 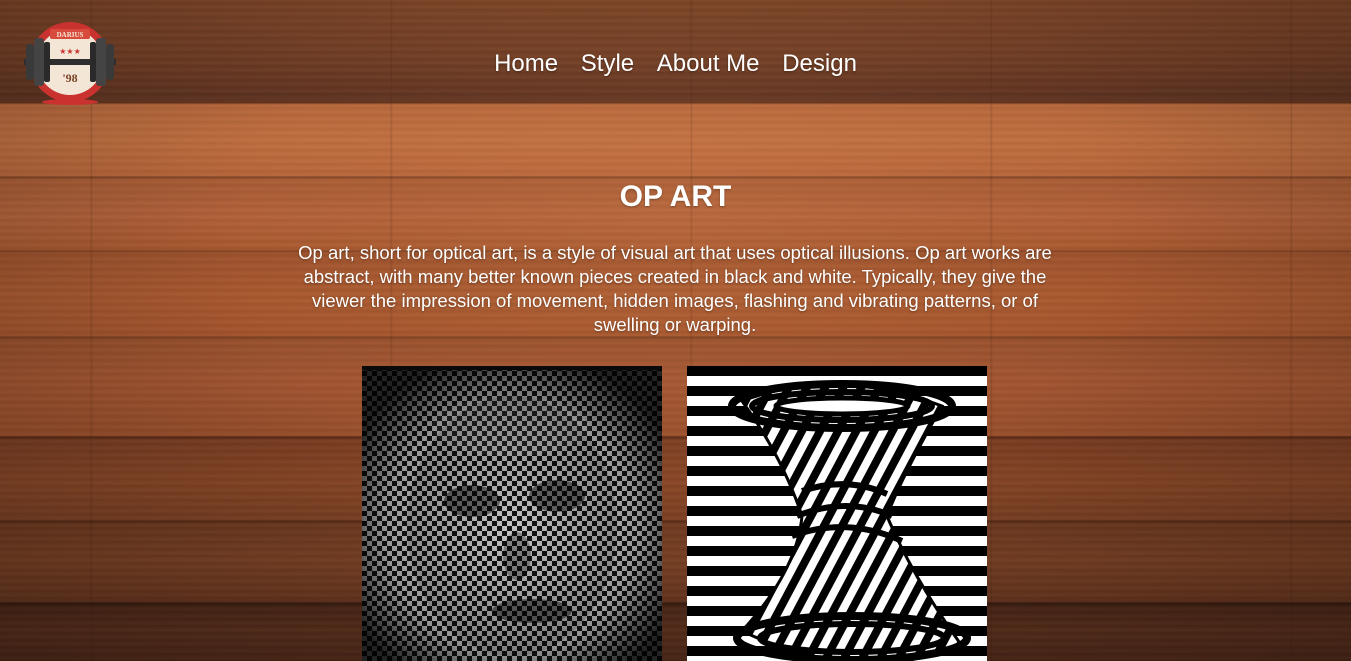 I want to click on checker-face-illustration, so click(x=512, y=513).